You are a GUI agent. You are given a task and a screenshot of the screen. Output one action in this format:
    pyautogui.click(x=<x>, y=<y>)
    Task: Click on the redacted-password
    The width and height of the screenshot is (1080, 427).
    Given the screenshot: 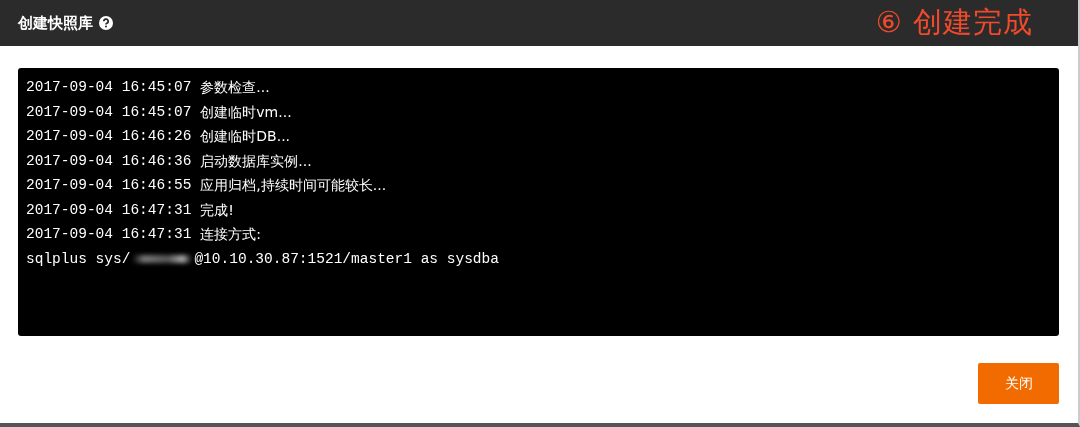 What is the action you would take?
    pyautogui.click(x=162, y=258)
    